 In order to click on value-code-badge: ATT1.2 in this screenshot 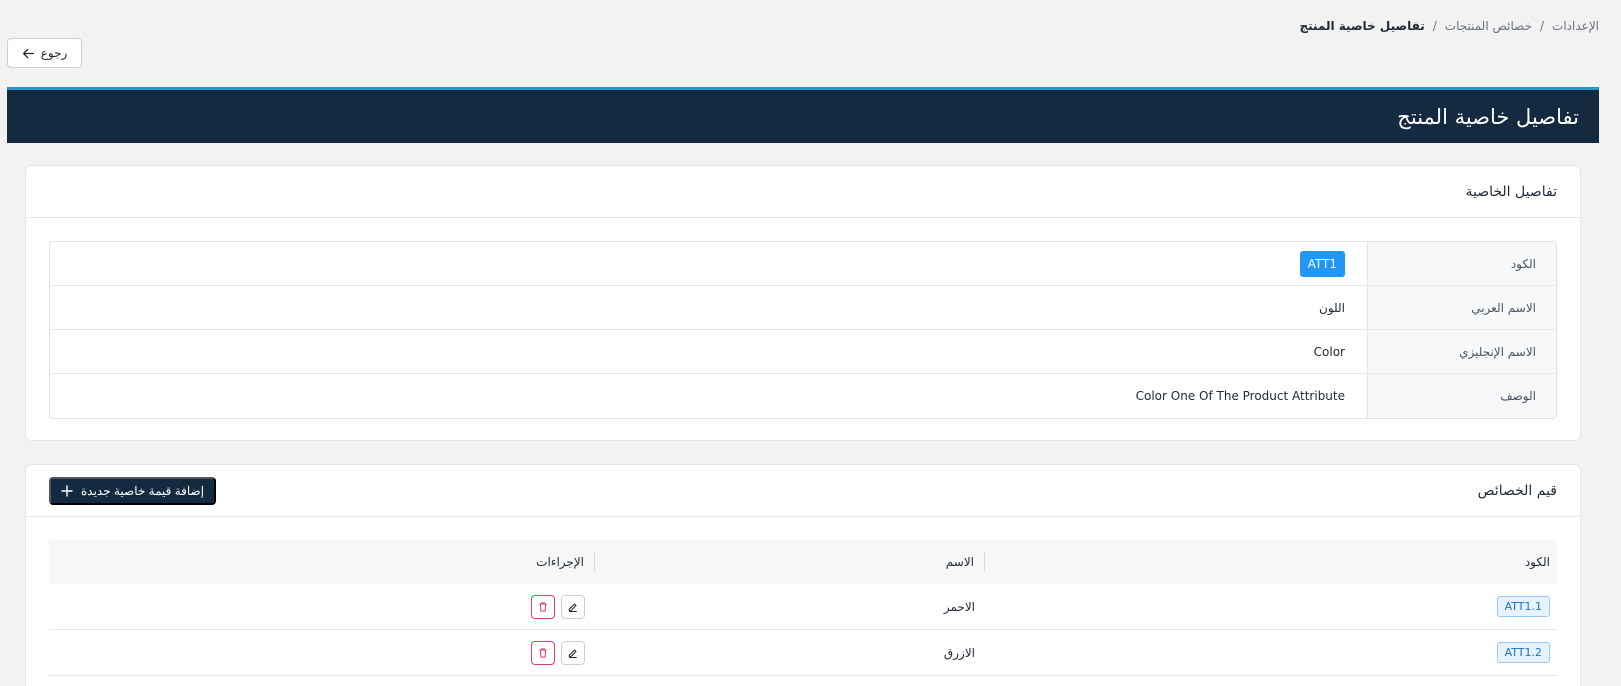, I will do `click(1523, 652)`.